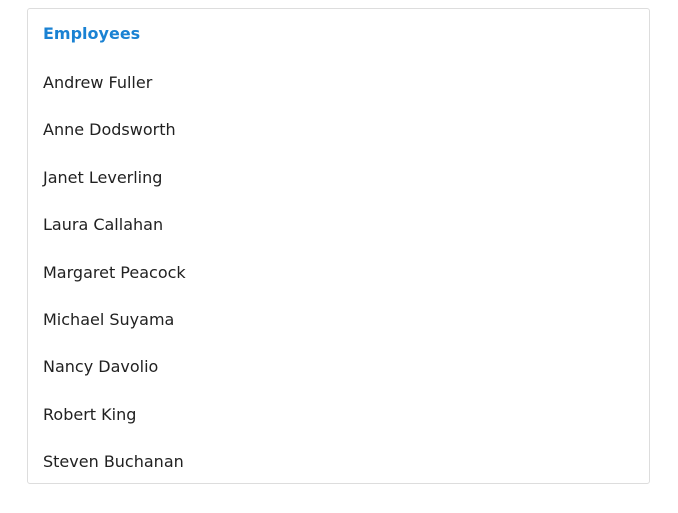  I want to click on list-item: Laura Callahan, so click(338, 224).